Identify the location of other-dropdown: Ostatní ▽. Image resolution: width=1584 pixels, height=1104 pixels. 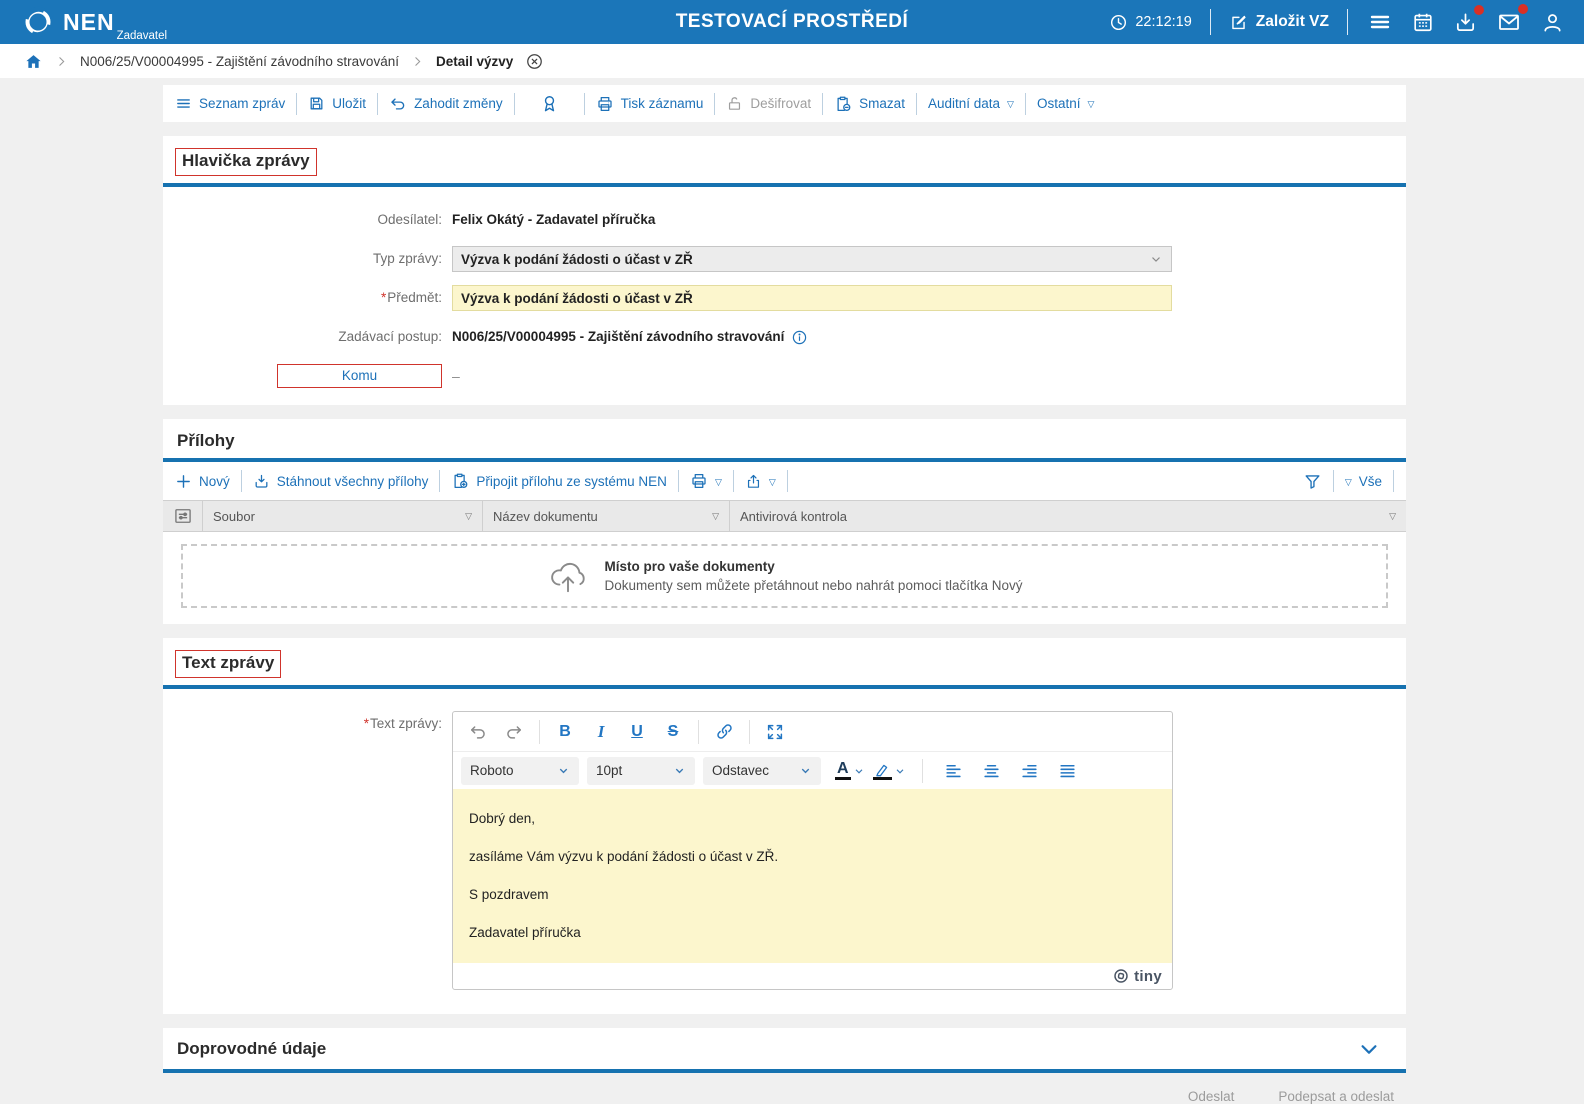
(1065, 103).